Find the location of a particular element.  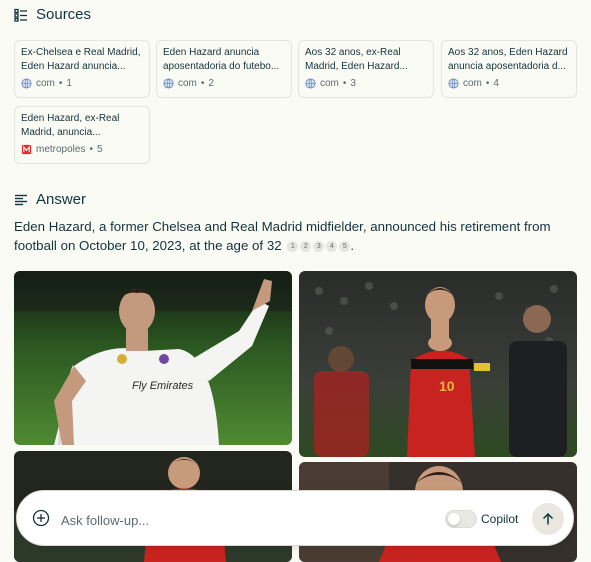

citation-4: 4 is located at coordinates (332, 246).